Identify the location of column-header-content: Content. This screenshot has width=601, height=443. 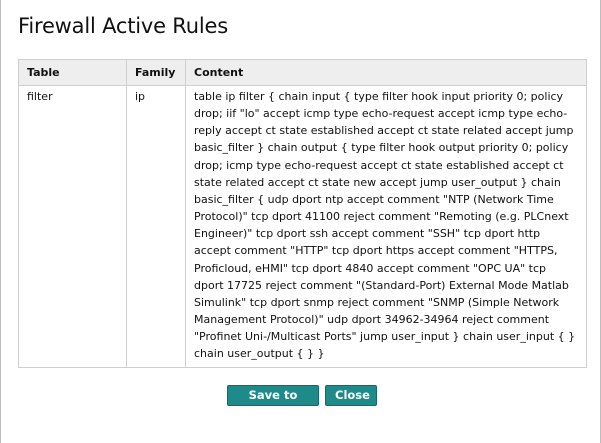
(386, 72).